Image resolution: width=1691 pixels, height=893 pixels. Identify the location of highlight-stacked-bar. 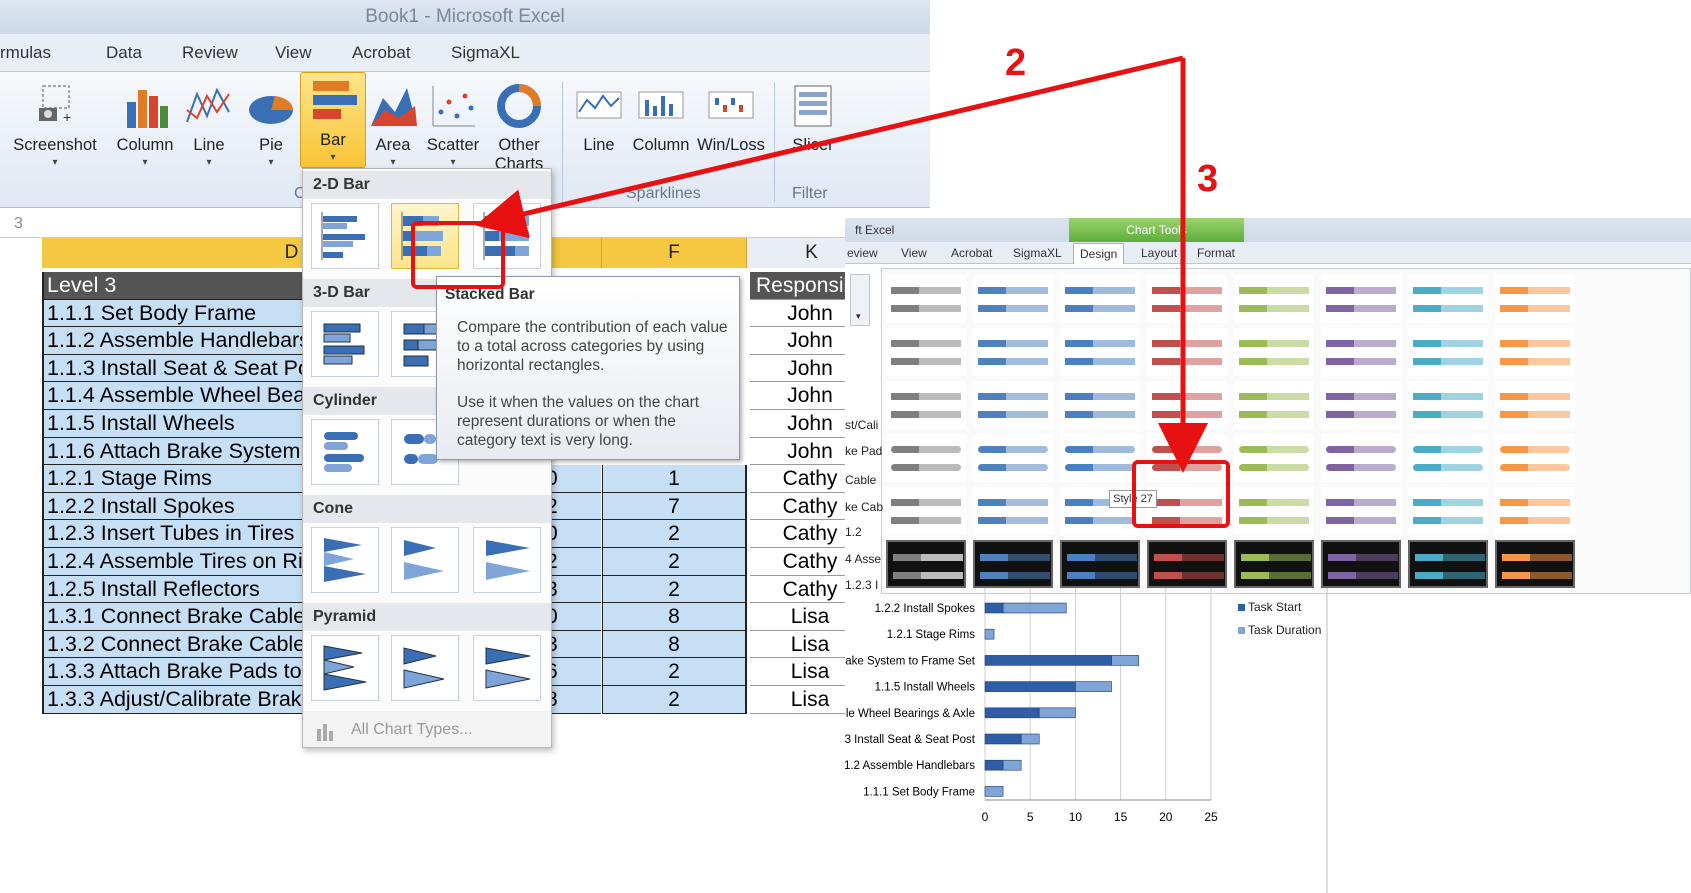
(458, 255).